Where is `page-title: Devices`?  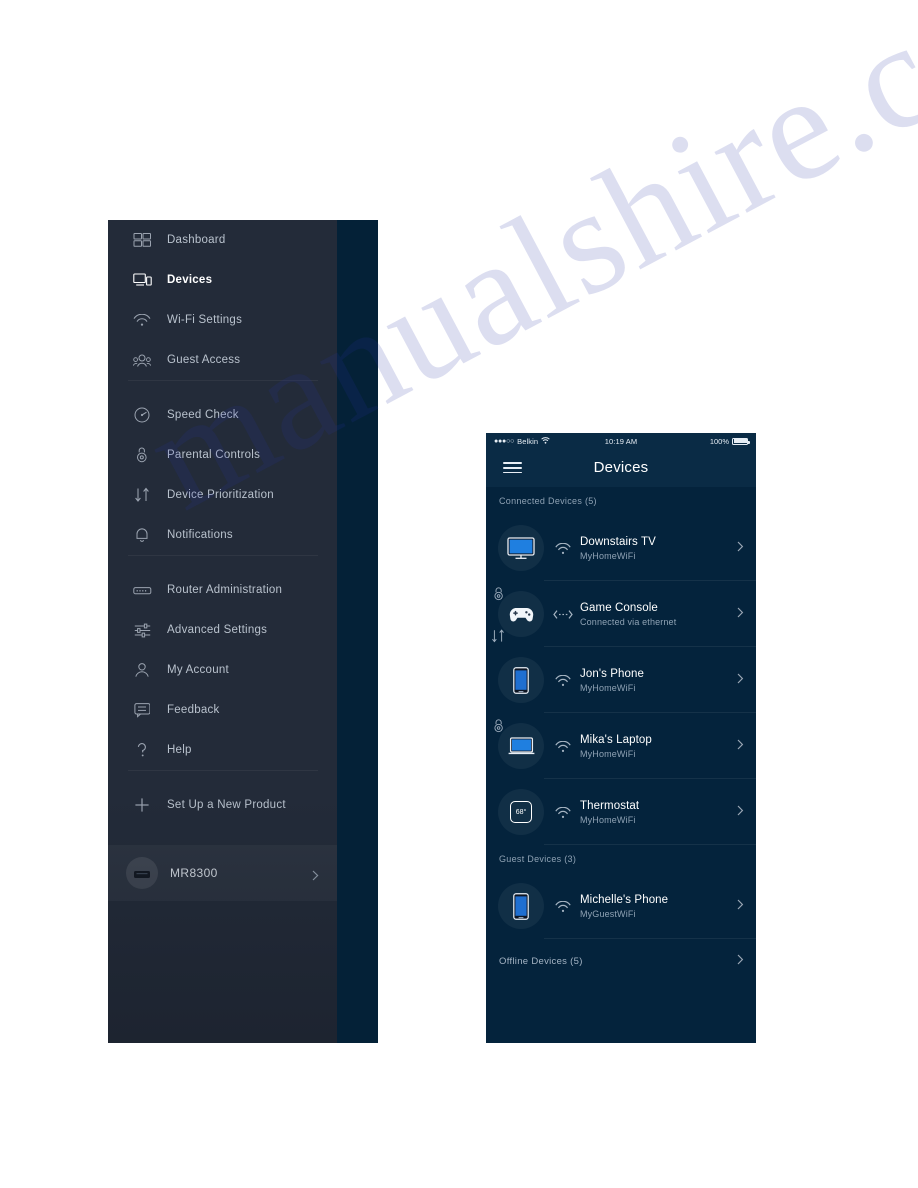
page-title: Devices is located at coordinates (621, 467).